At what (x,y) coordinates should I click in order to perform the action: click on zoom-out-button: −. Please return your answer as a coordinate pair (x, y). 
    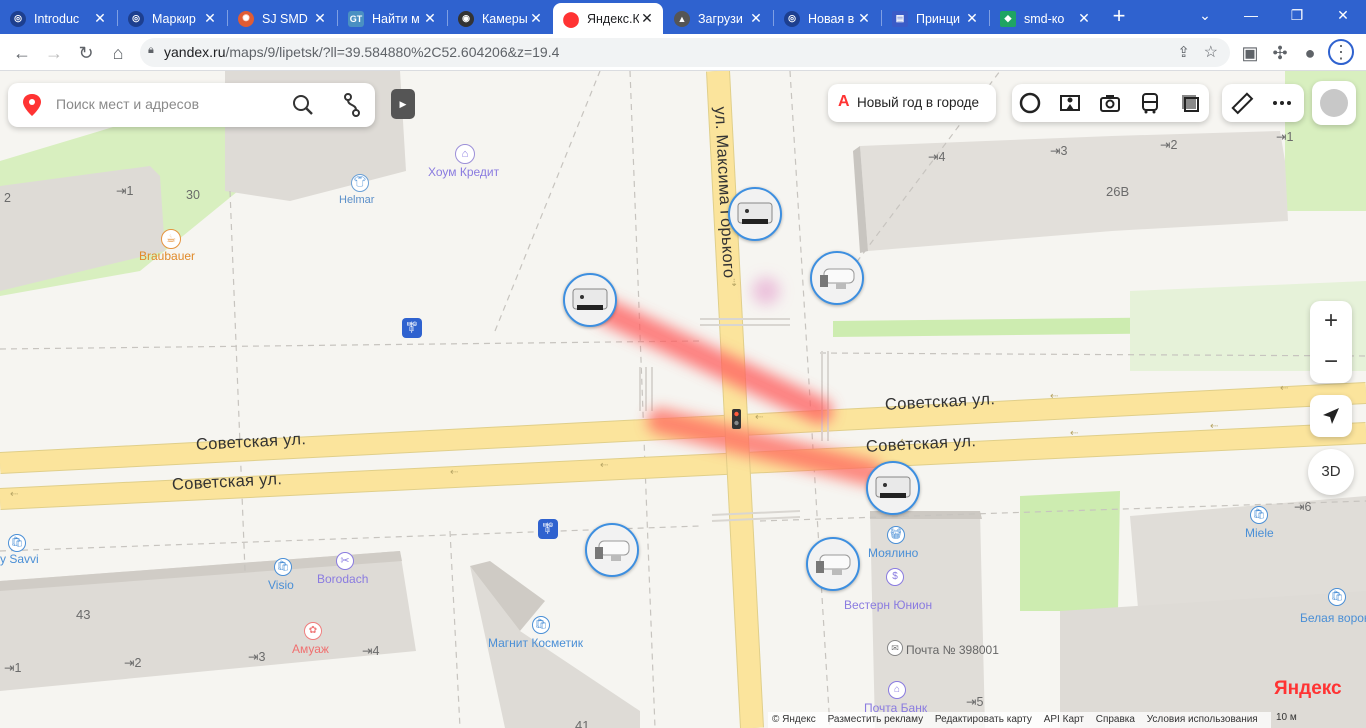
    Looking at the image, I should click on (1331, 362).